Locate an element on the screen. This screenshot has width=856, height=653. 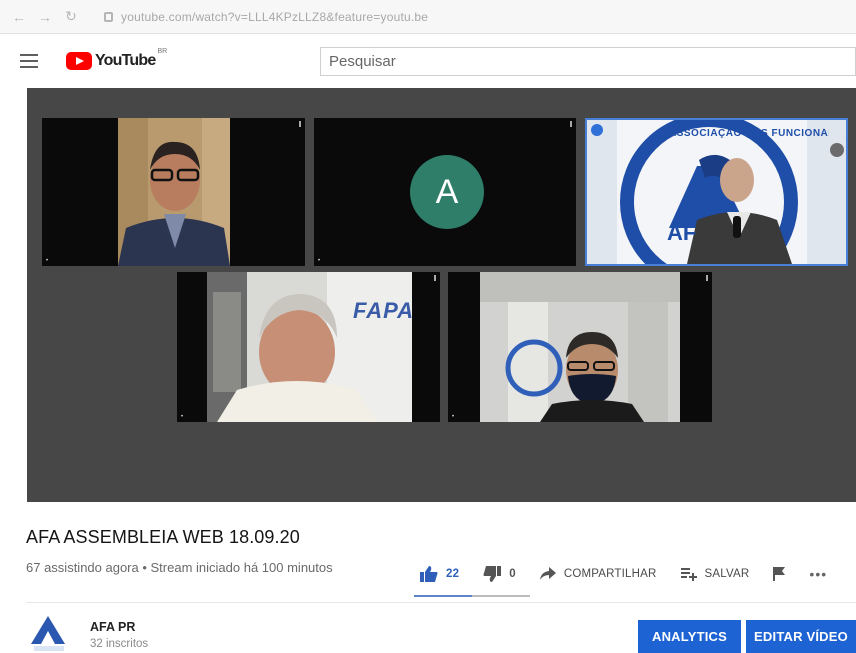
share-icon is located at coordinates (547, 573).